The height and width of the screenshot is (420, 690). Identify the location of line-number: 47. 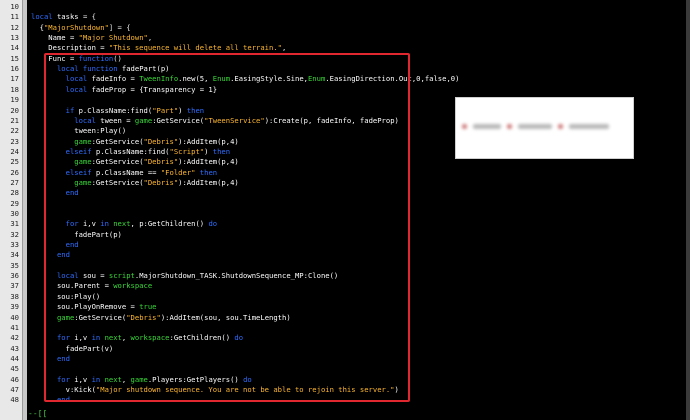
(14, 389).